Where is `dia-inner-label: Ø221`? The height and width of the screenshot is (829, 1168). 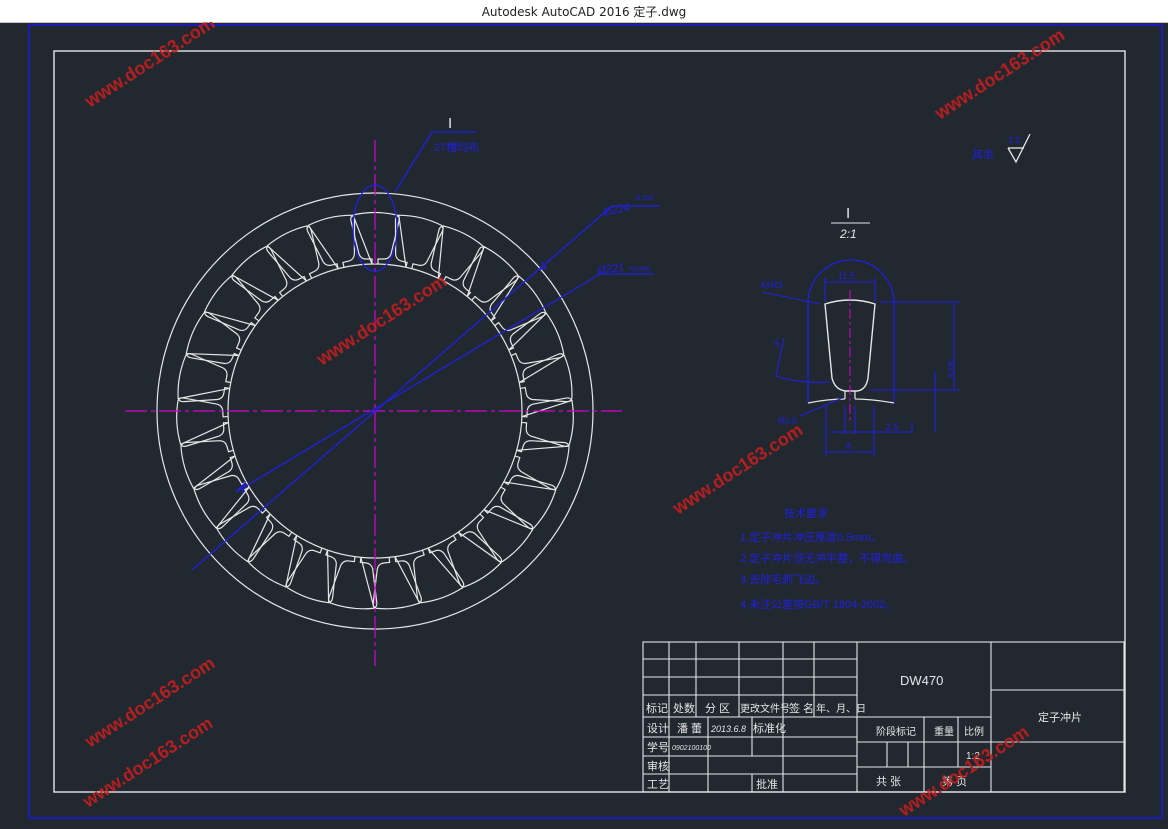
dia-inner-label: Ø221 is located at coordinates (610, 269).